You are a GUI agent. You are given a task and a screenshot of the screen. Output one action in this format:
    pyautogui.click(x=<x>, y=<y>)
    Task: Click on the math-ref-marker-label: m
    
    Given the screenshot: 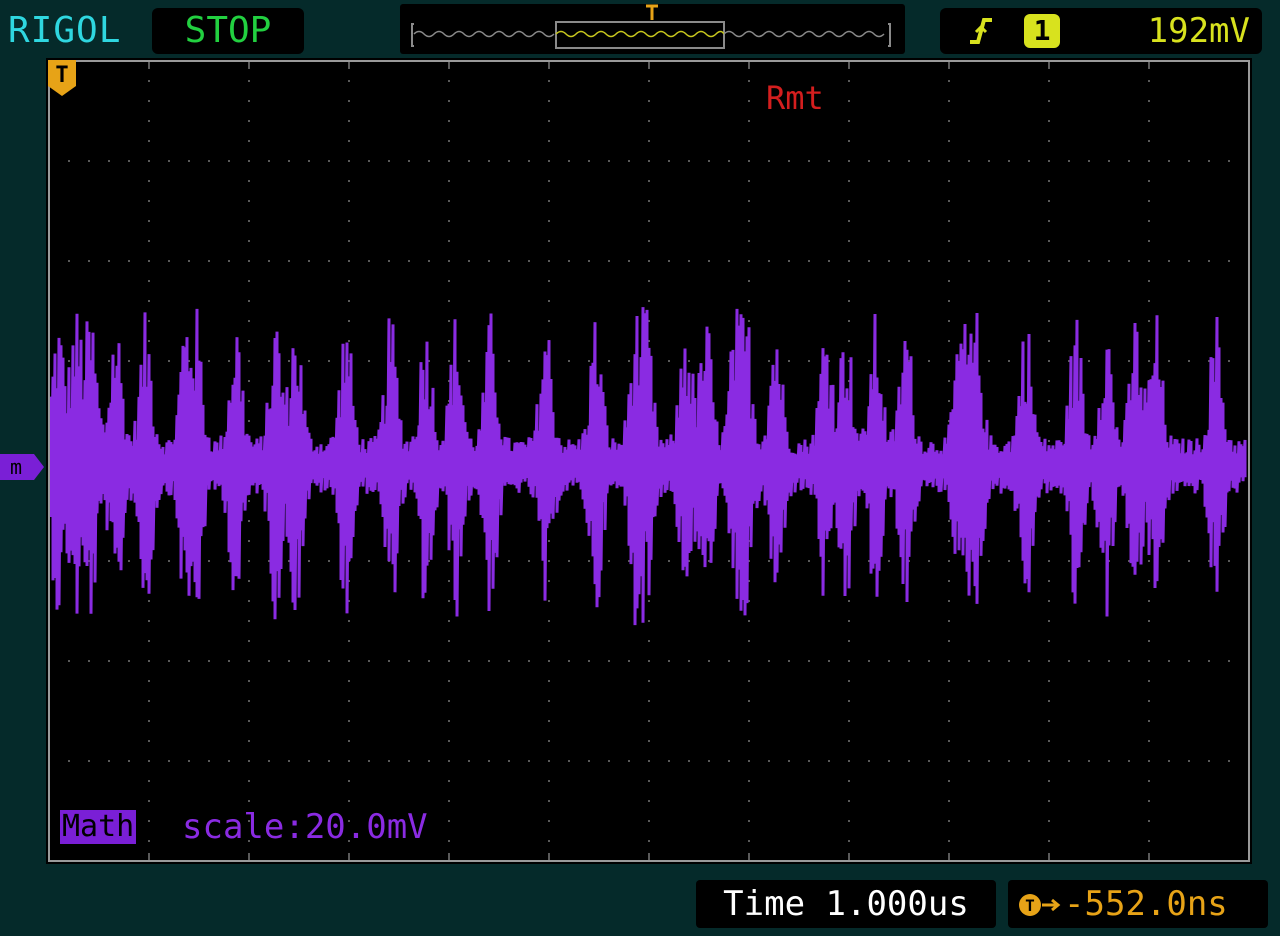 What is the action you would take?
    pyautogui.click(x=16, y=467)
    